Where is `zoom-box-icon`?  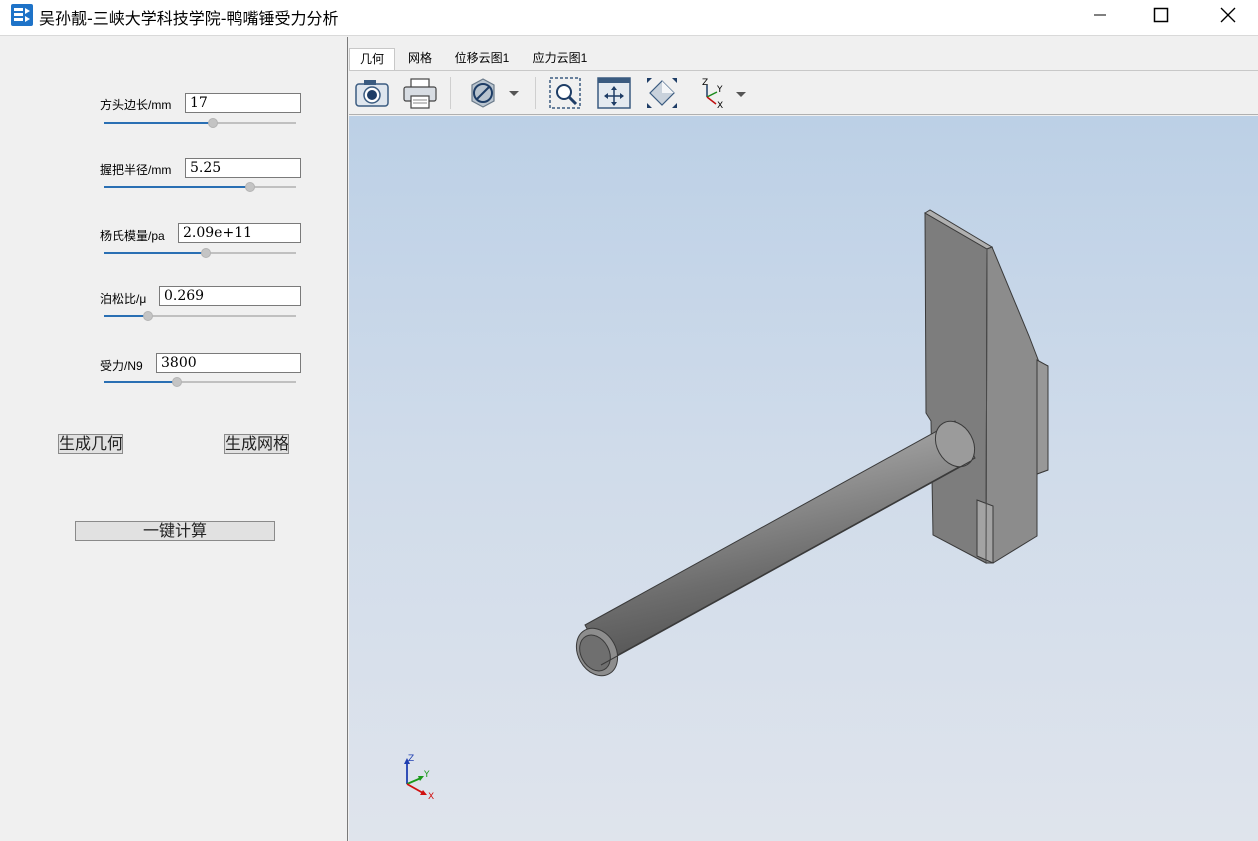 zoom-box-icon is located at coordinates (565, 93).